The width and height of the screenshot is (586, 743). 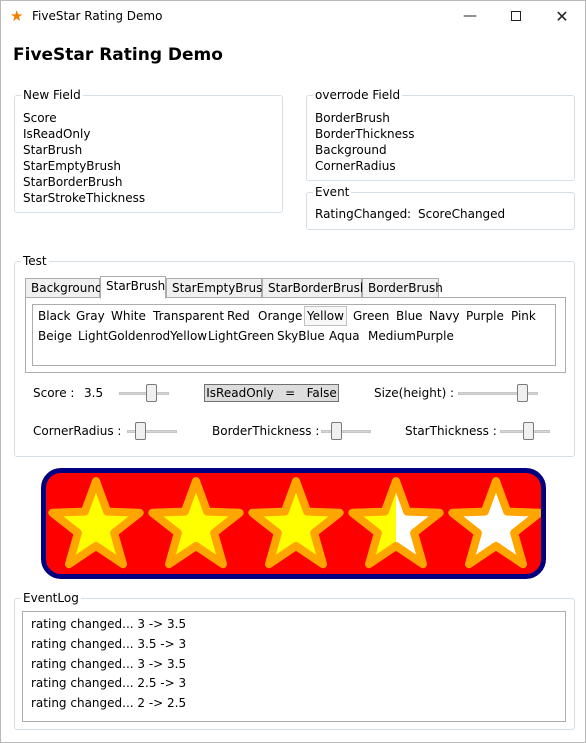 What do you see at coordinates (352, 118) in the screenshot?
I see `overrode-field-item: BorderBrush` at bounding box center [352, 118].